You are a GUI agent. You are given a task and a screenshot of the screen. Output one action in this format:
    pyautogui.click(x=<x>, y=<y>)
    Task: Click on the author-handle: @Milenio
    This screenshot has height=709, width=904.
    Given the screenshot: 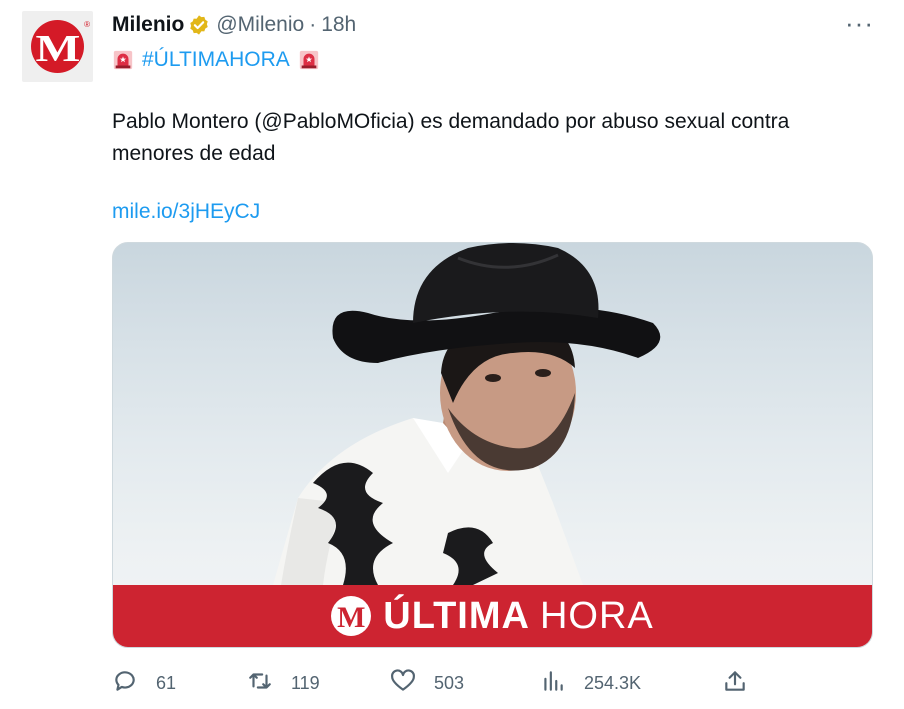 What is the action you would take?
    pyautogui.click(x=260, y=25)
    